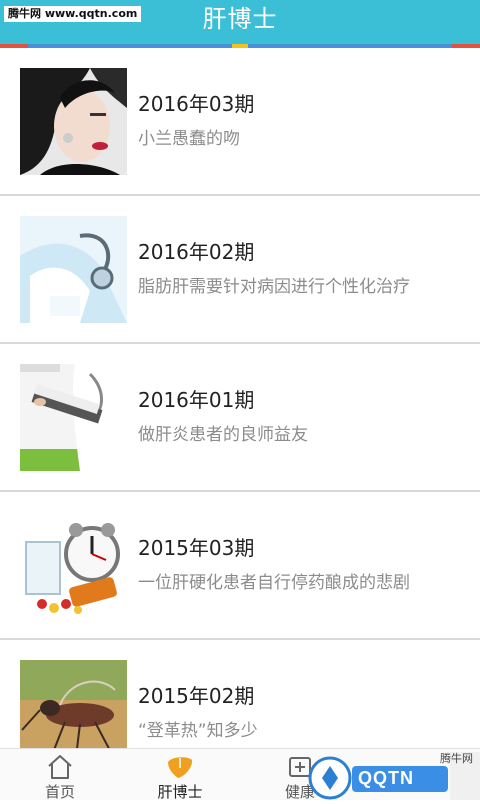 The height and width of the screenshot is (804, 480). What do you see at coordinates (274, 287) in the screenshot?
I see `issue-subtitle: 脂肪肝需要针对病因进行个性化治疗` at bounding box center [274, 287].